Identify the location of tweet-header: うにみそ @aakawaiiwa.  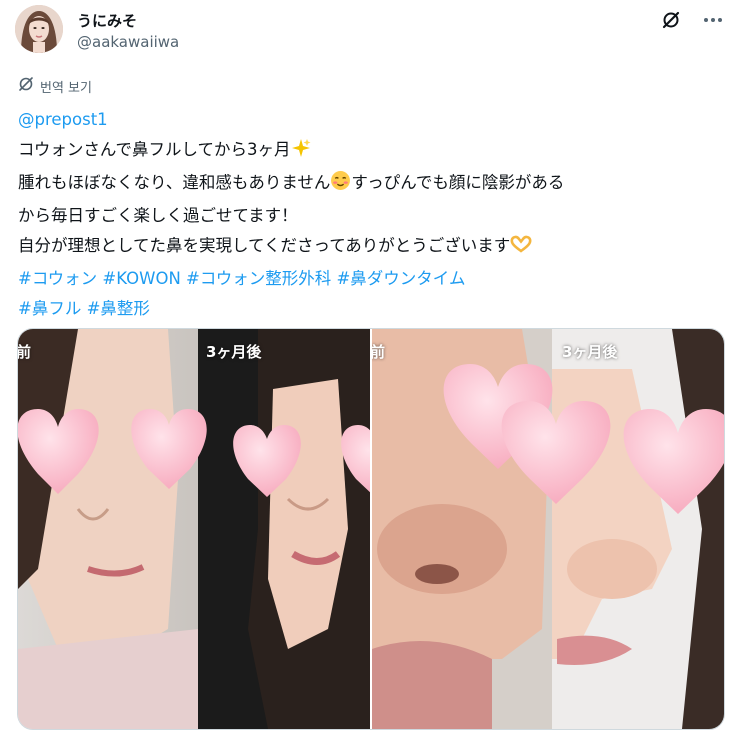
(369, 35).